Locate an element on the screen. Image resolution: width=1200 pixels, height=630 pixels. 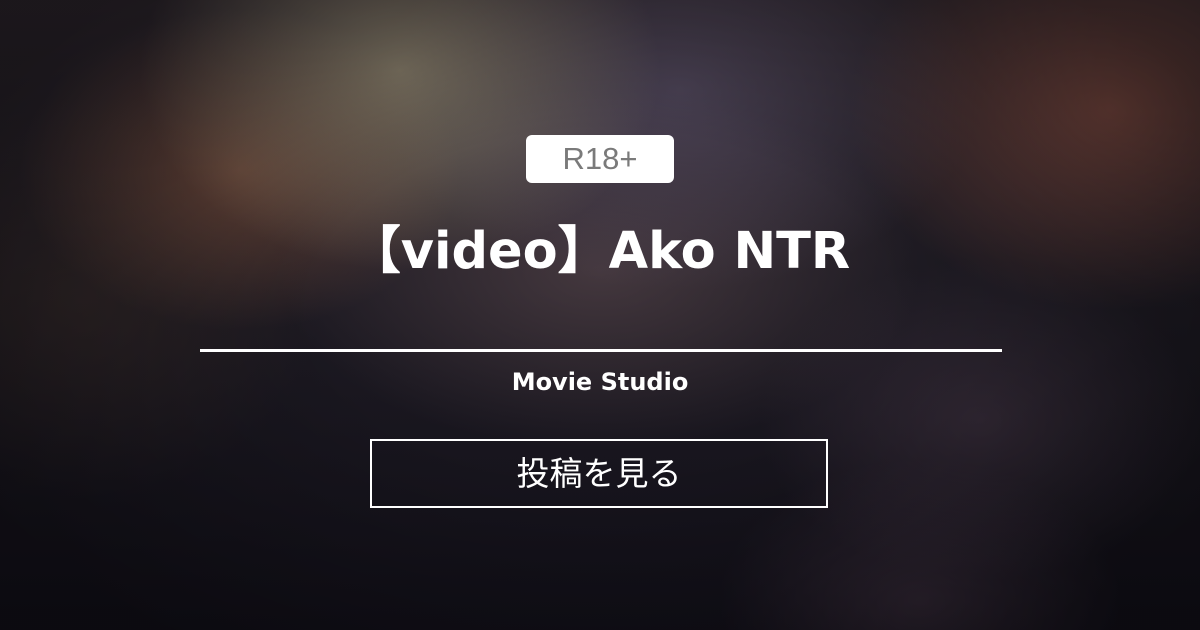
title-divider is located at coordinates (601, 350).